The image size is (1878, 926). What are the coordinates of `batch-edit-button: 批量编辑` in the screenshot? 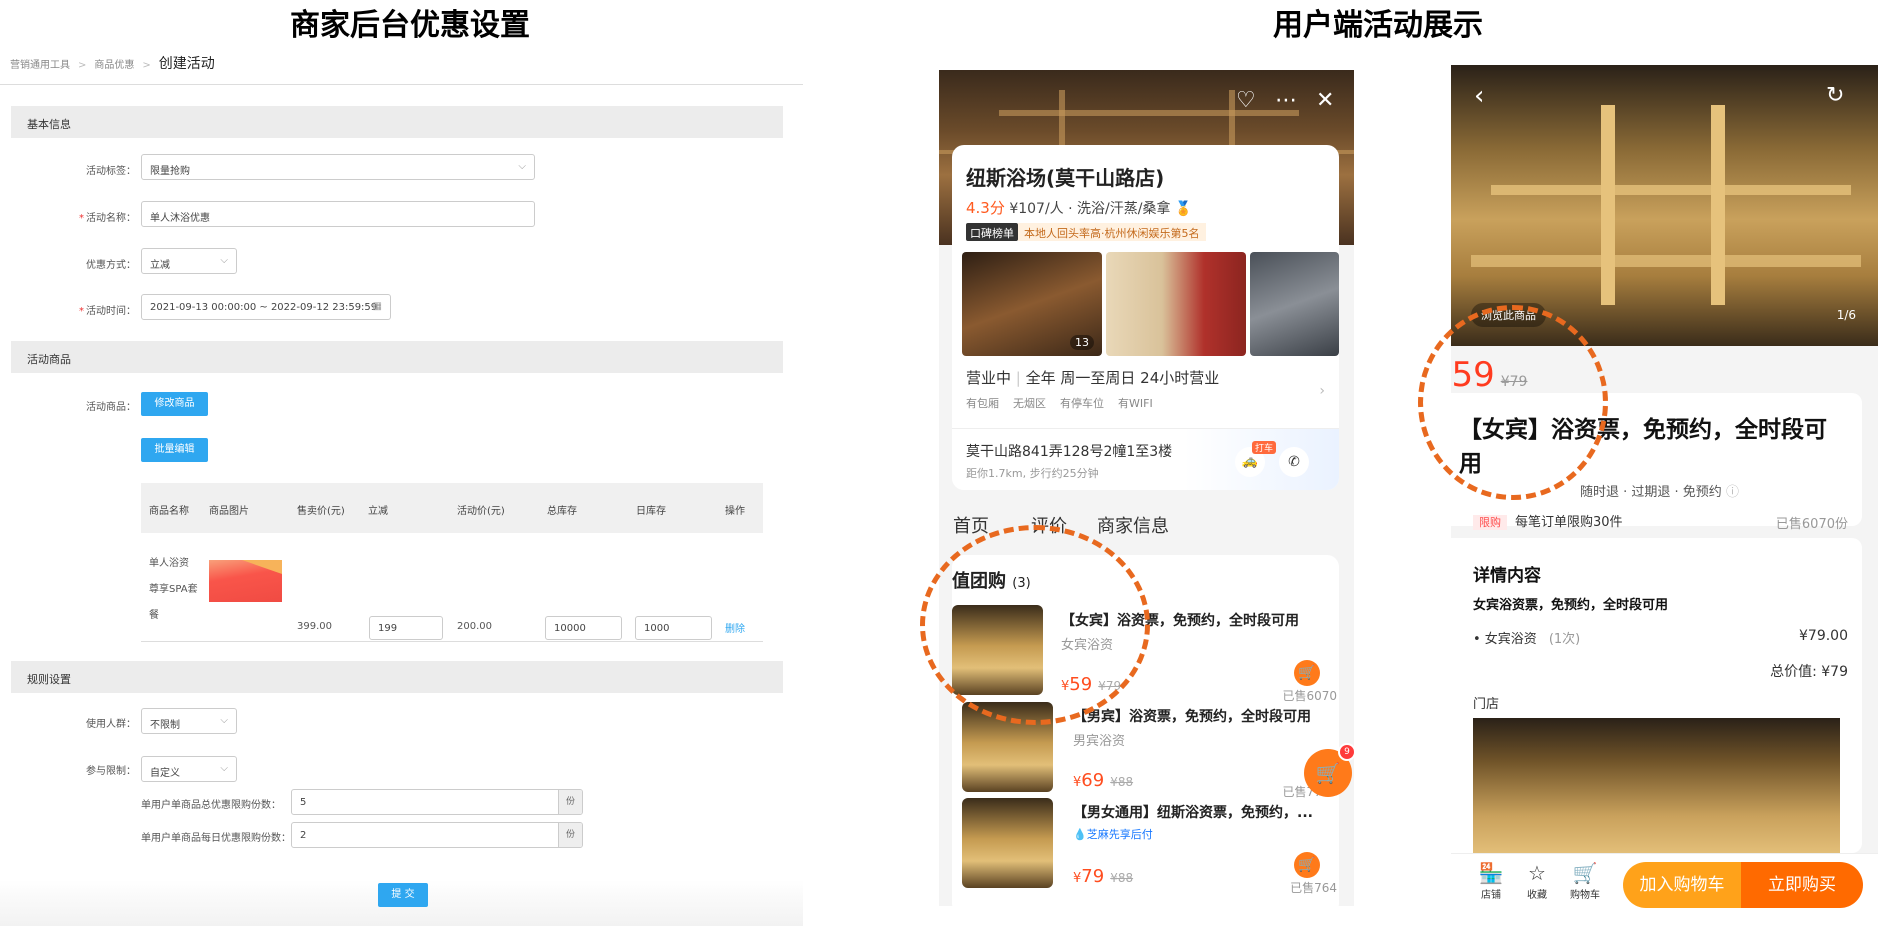 It's located at (174, 450).